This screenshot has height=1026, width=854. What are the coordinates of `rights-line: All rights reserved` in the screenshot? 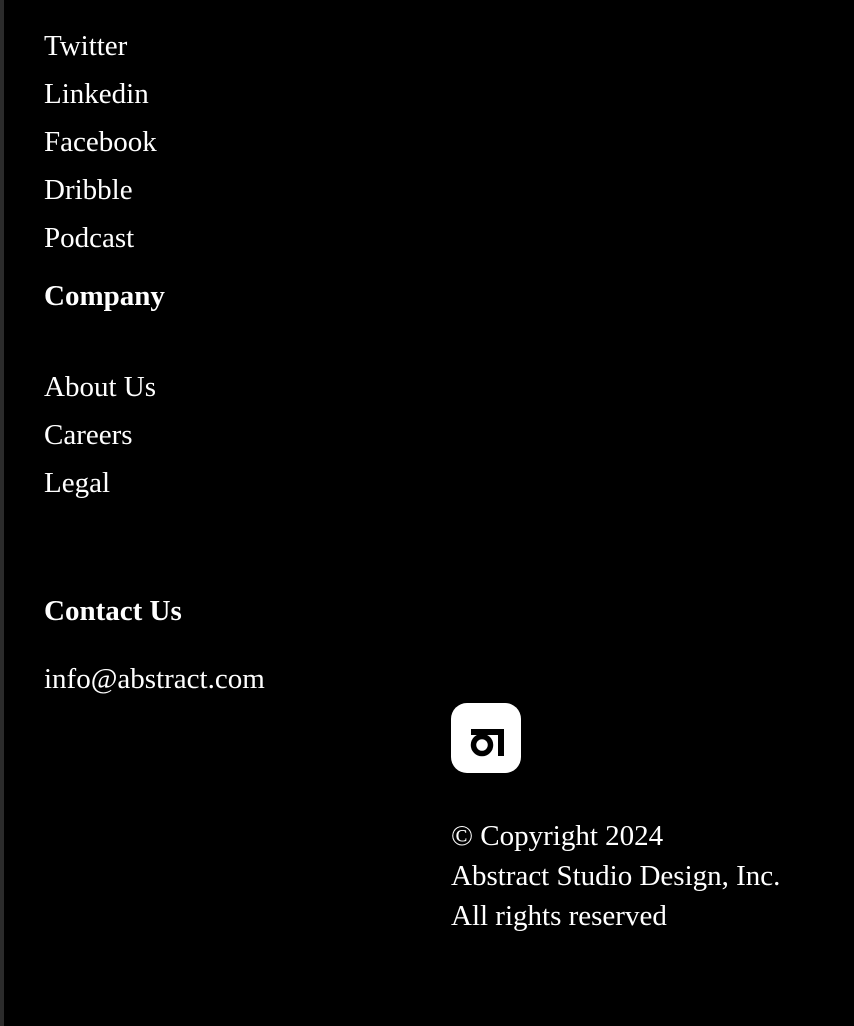 It's located at (559, 916).